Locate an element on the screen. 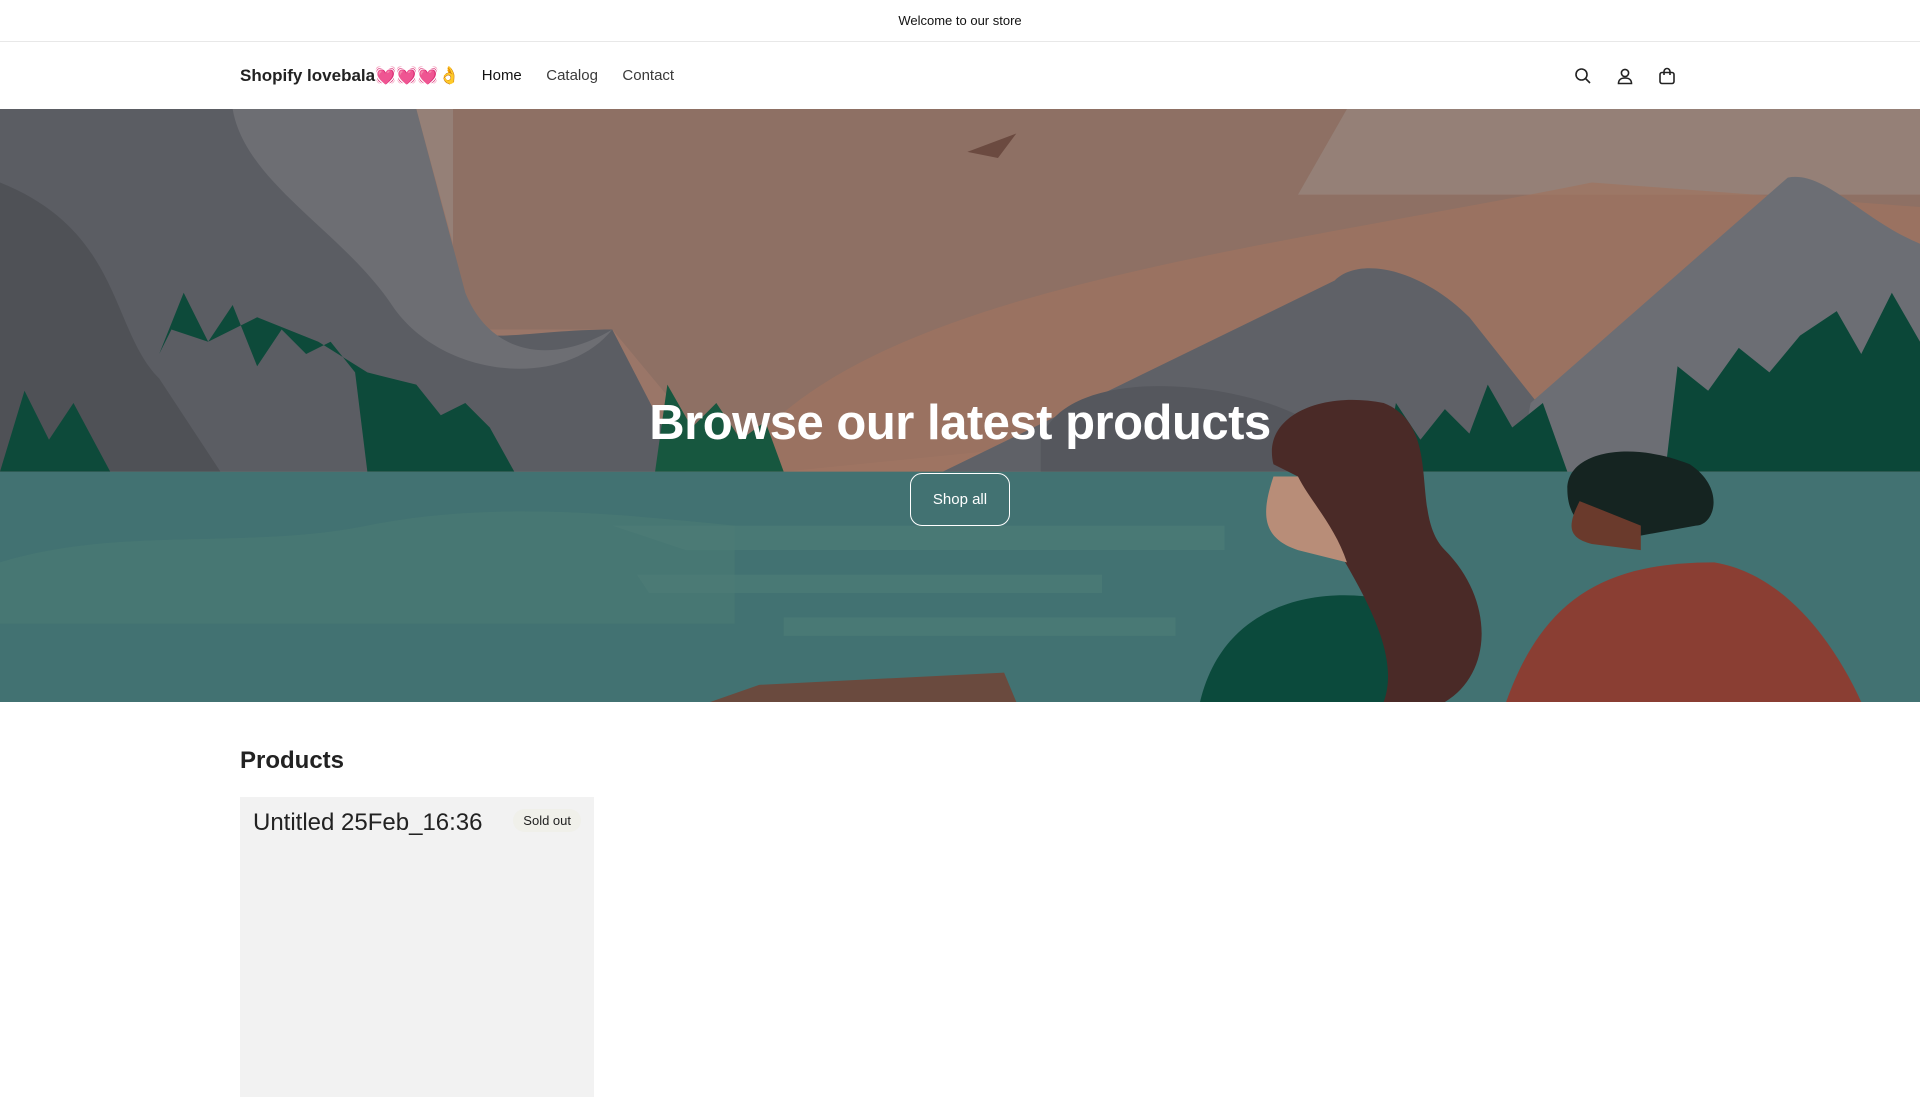 Image resolution: width=1920 pixels, height=1097 pixels. announcement-text: Welcome to our store is located at coordinates (960, 20).